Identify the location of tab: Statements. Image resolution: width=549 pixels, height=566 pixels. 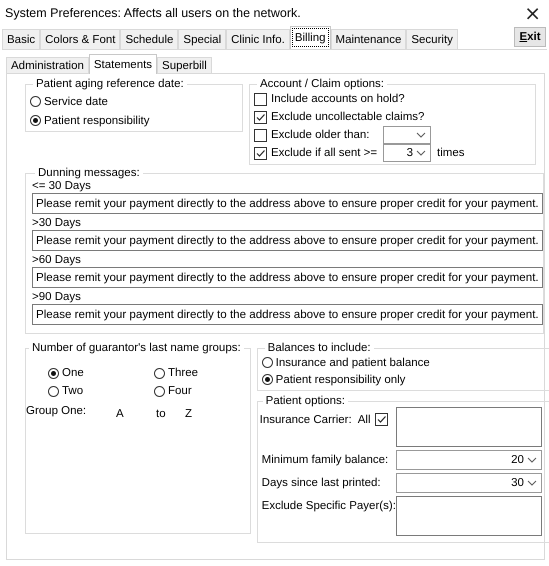
(123, 64).